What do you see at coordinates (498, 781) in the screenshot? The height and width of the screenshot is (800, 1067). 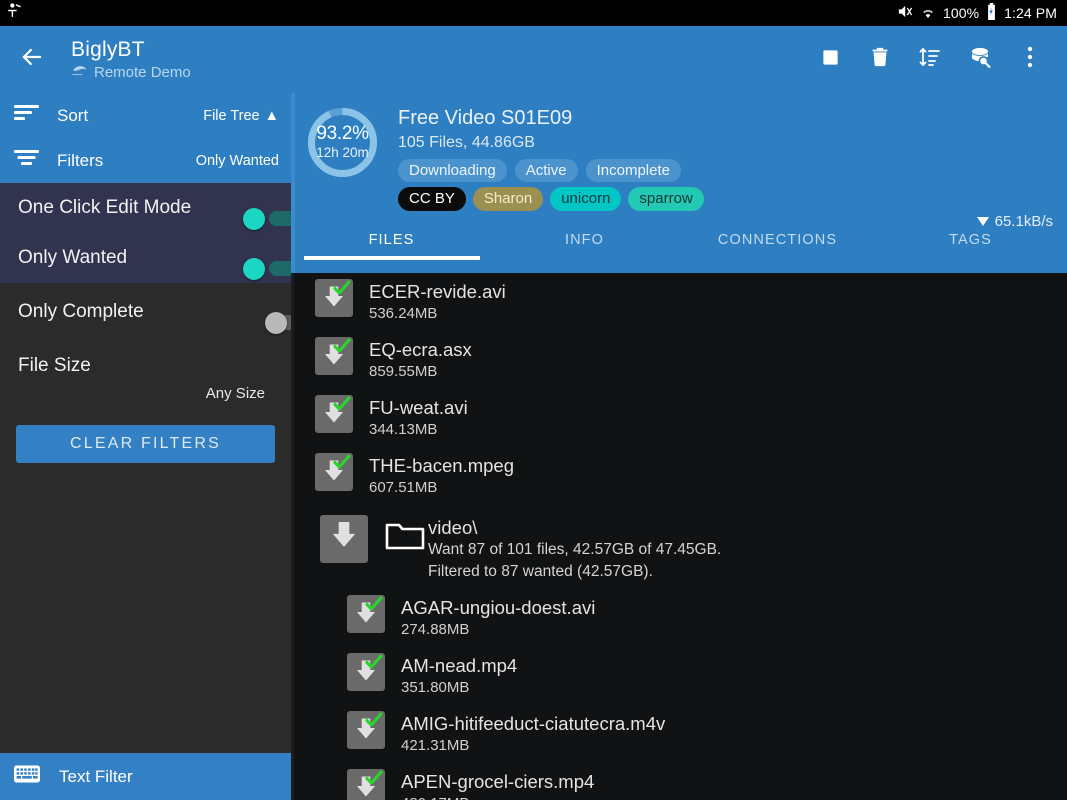 I see `file-name: APEN-grocel-ciers.mp4` at bounding box center [498, 781].